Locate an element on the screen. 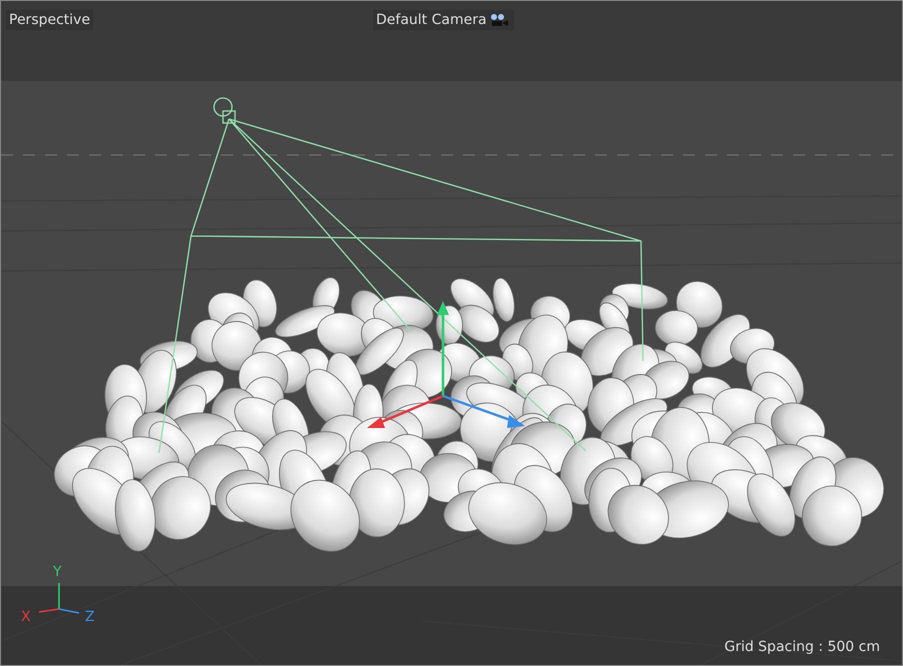 The width and height of the screenshot is (903, 666). camera-icon is located at coordinates (499, 20).